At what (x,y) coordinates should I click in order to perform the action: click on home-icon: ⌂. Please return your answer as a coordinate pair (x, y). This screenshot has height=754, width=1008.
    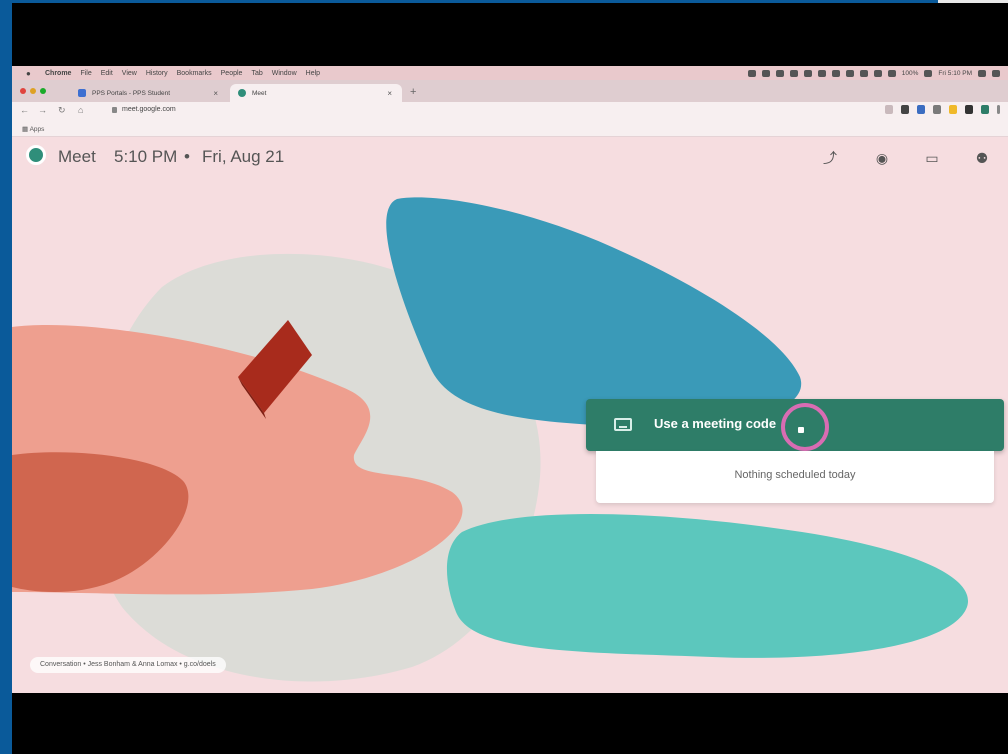
    Looking at the image, I should click on (80, 110).